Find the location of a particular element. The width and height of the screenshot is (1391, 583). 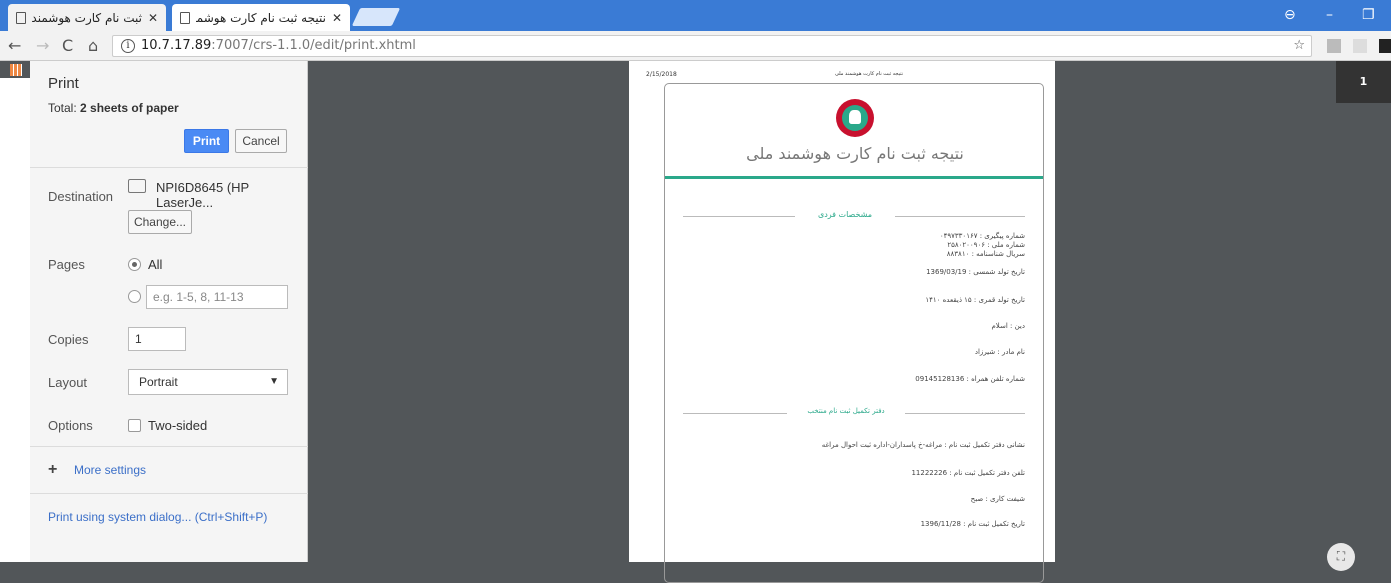

national-id: شماره ملی : ۲۵۸۰۲۰۰۹۰۶ is located at coordinates (986, 245).